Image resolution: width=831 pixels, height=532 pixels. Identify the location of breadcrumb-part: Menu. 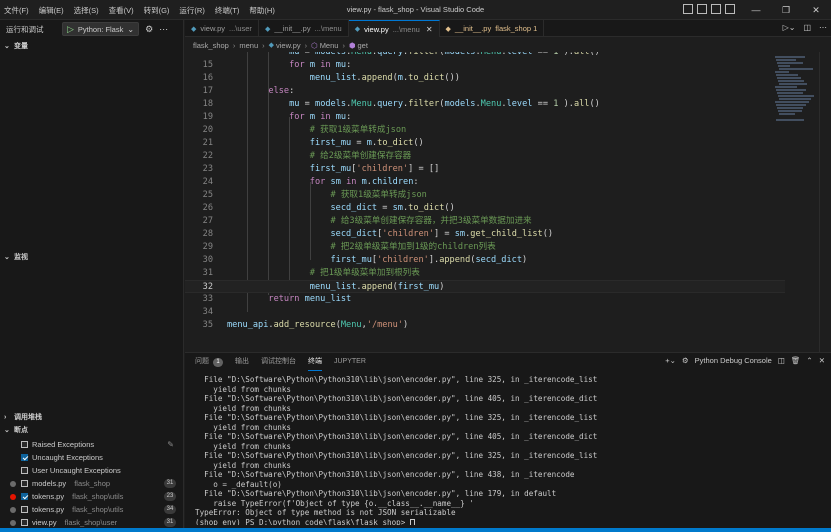
(329, 45).